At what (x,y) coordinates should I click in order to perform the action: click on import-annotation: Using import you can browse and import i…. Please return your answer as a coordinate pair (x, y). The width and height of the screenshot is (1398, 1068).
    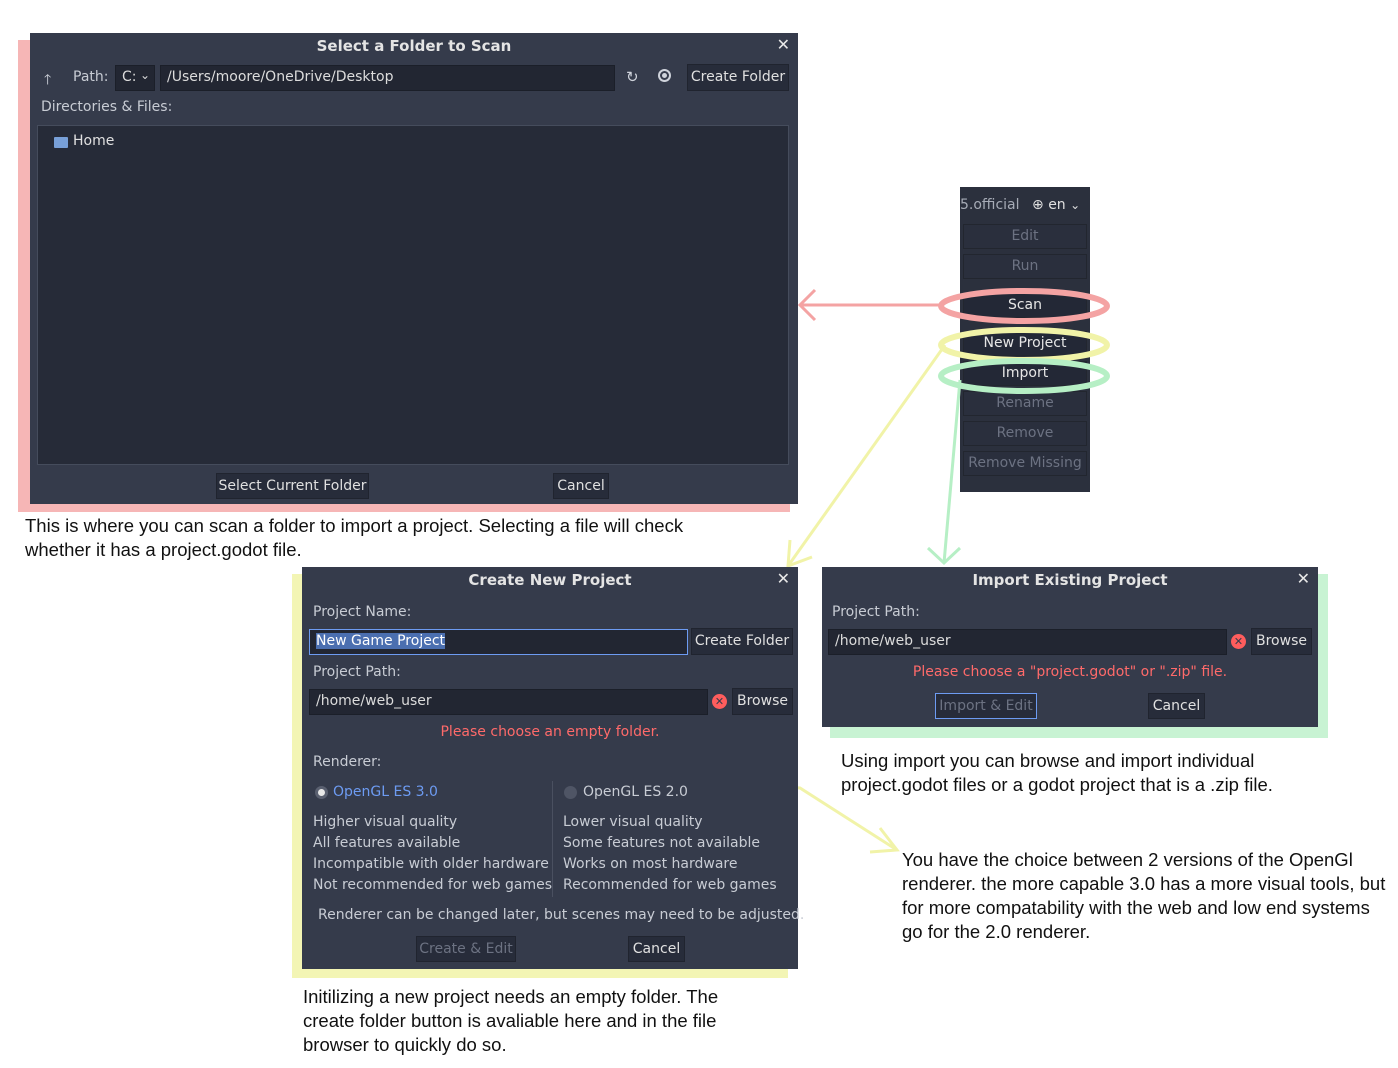
    Looking at the image, I should click on (1057, 772).